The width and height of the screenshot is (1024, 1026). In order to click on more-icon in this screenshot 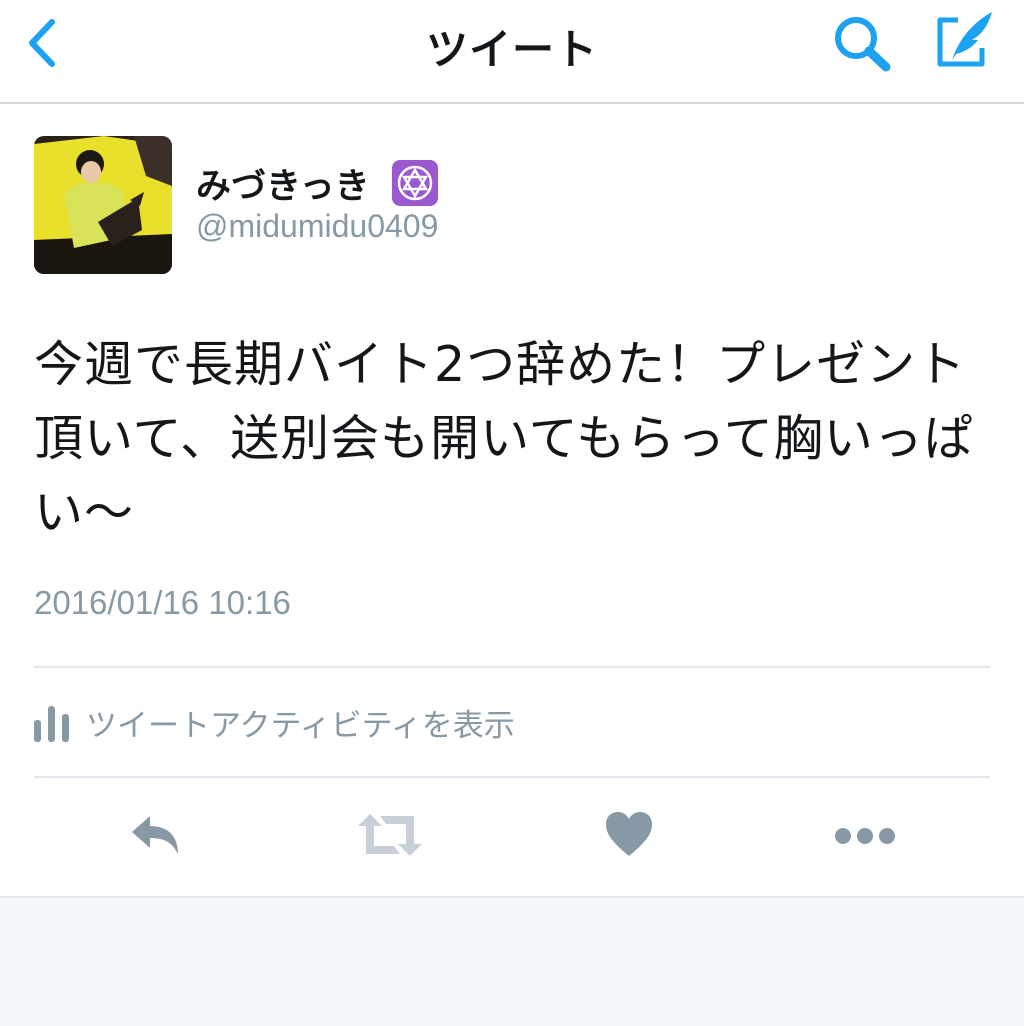, I will do `click(865, 836)`.